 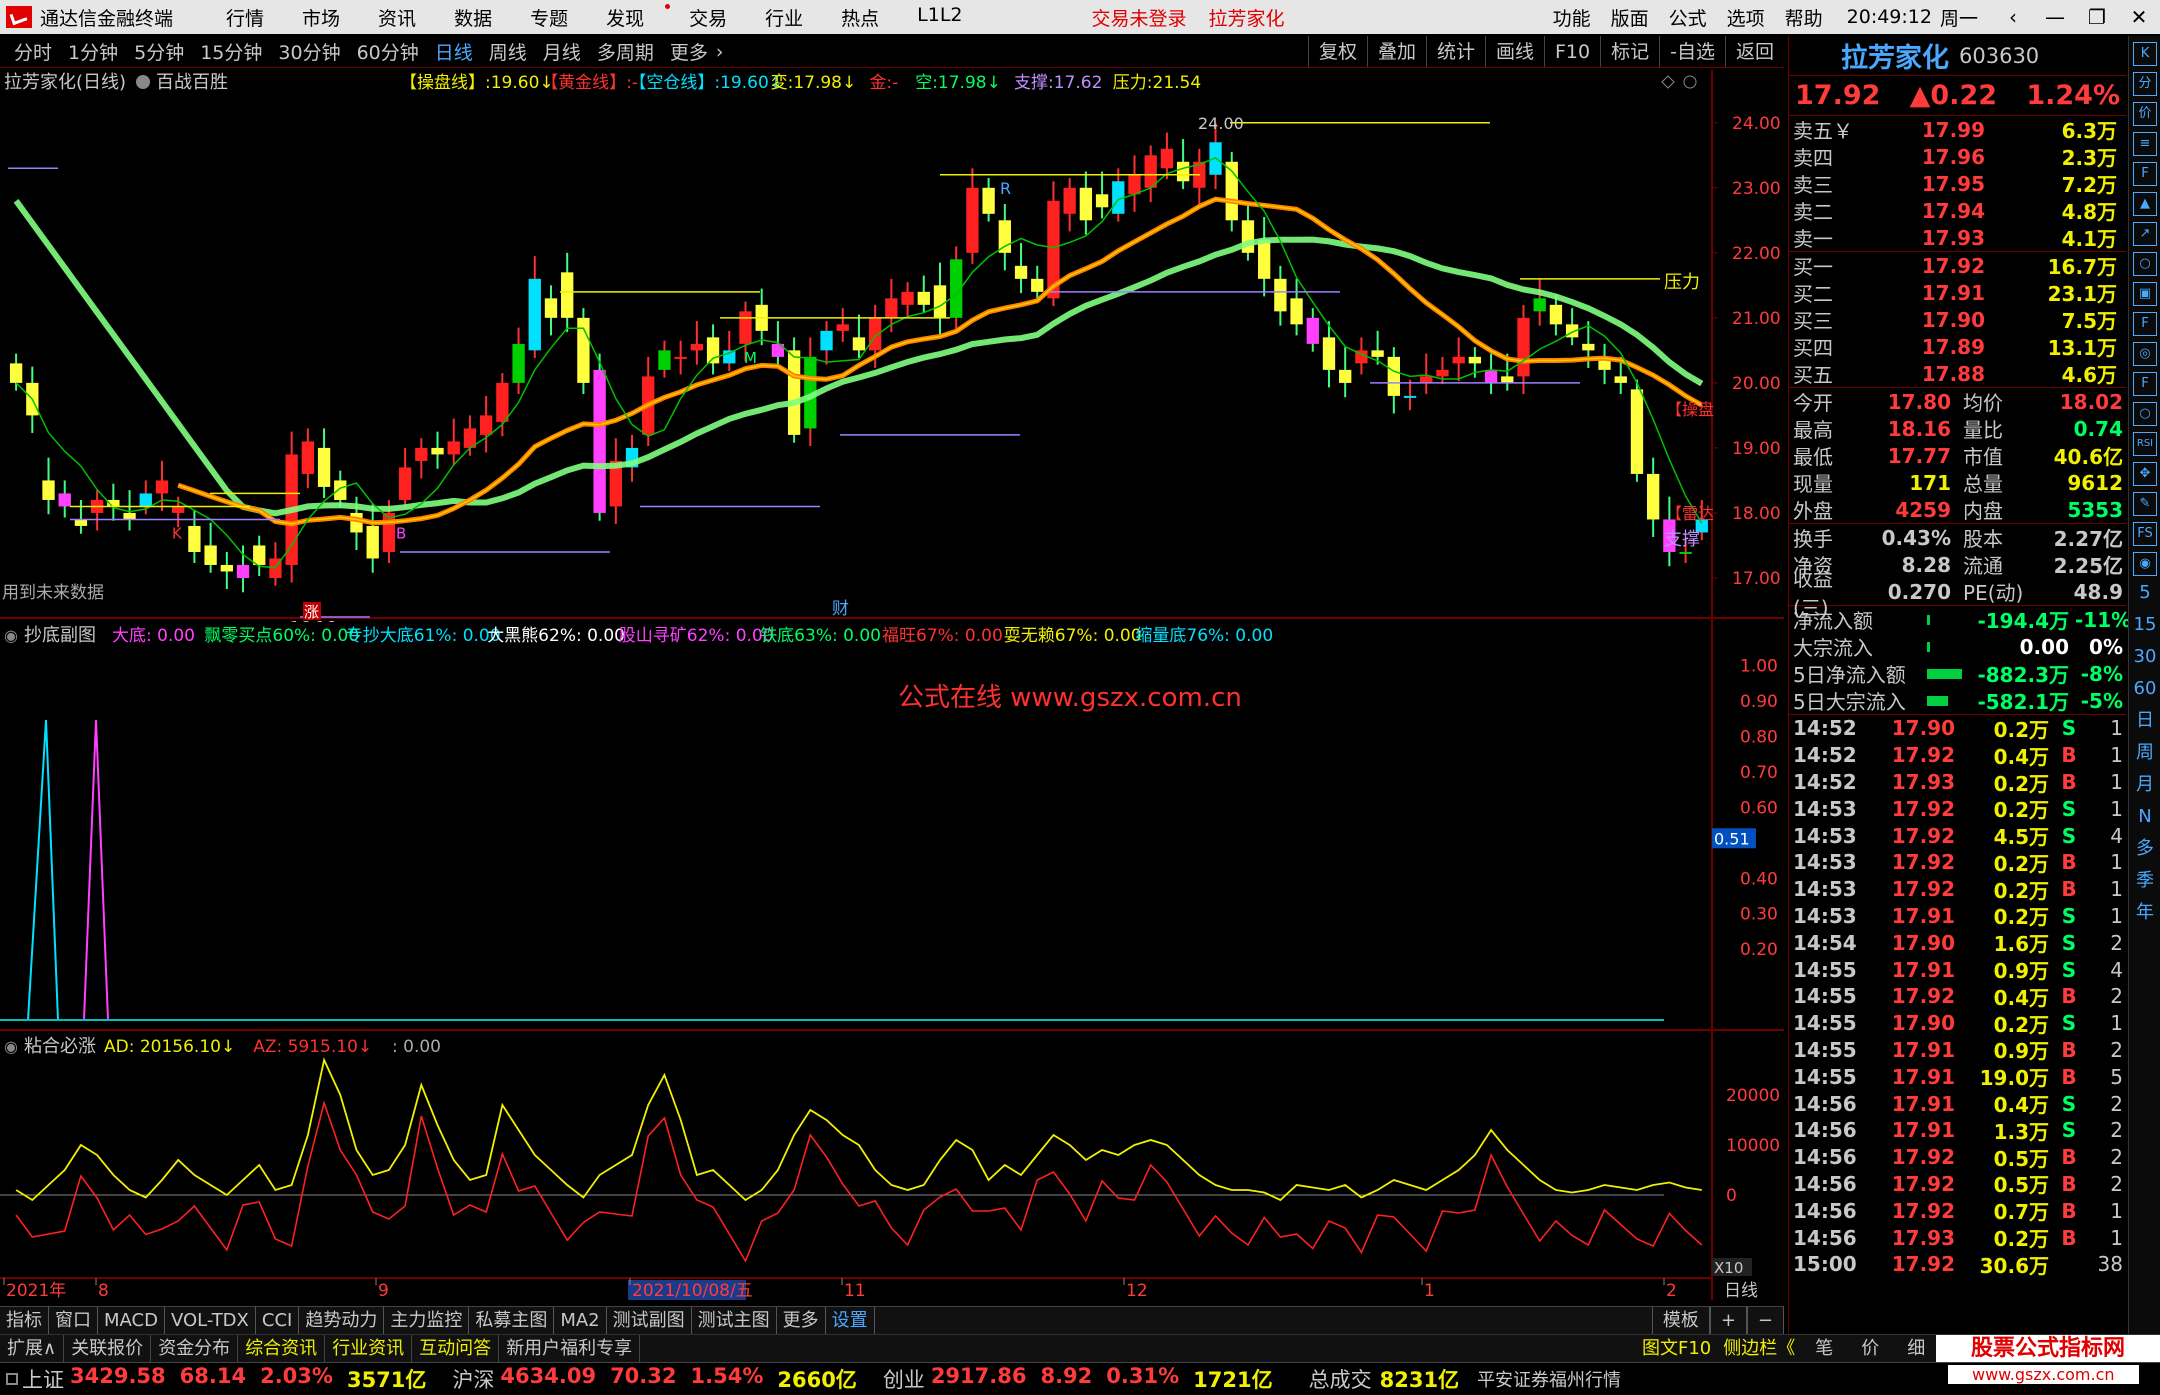 What do you see at coordinates (625, 17) in the screenshot?
I see `menu-item-5: 发现` at bounding box center [625, 17].